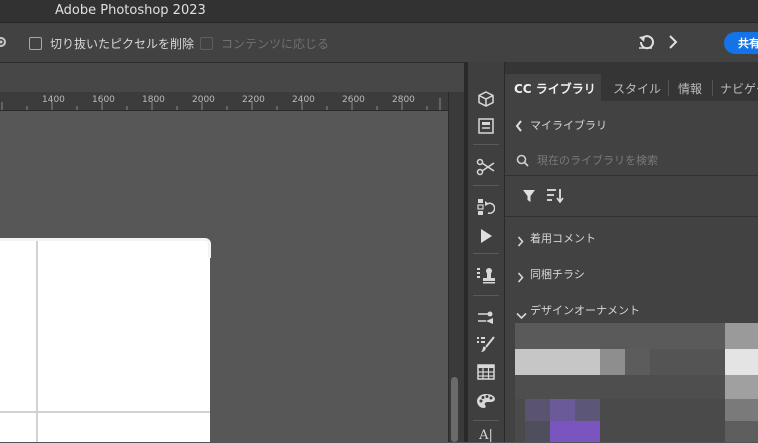 This screenshot has width=758, height=443. I want to click on brush-presets-icon, so click(486, 344).